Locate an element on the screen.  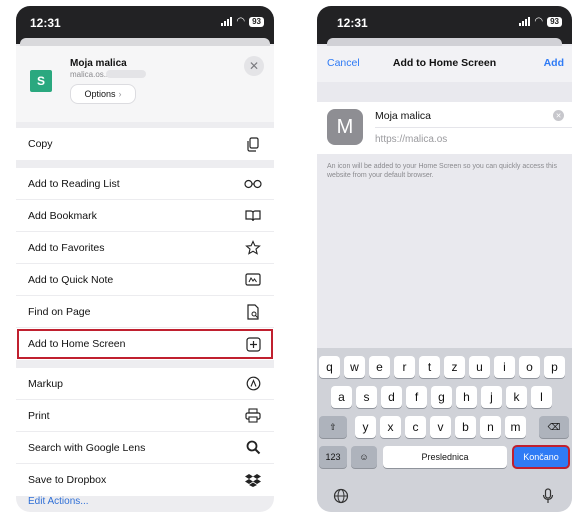
action-label: Add to Quick Note is located at coordinates (71, 279).